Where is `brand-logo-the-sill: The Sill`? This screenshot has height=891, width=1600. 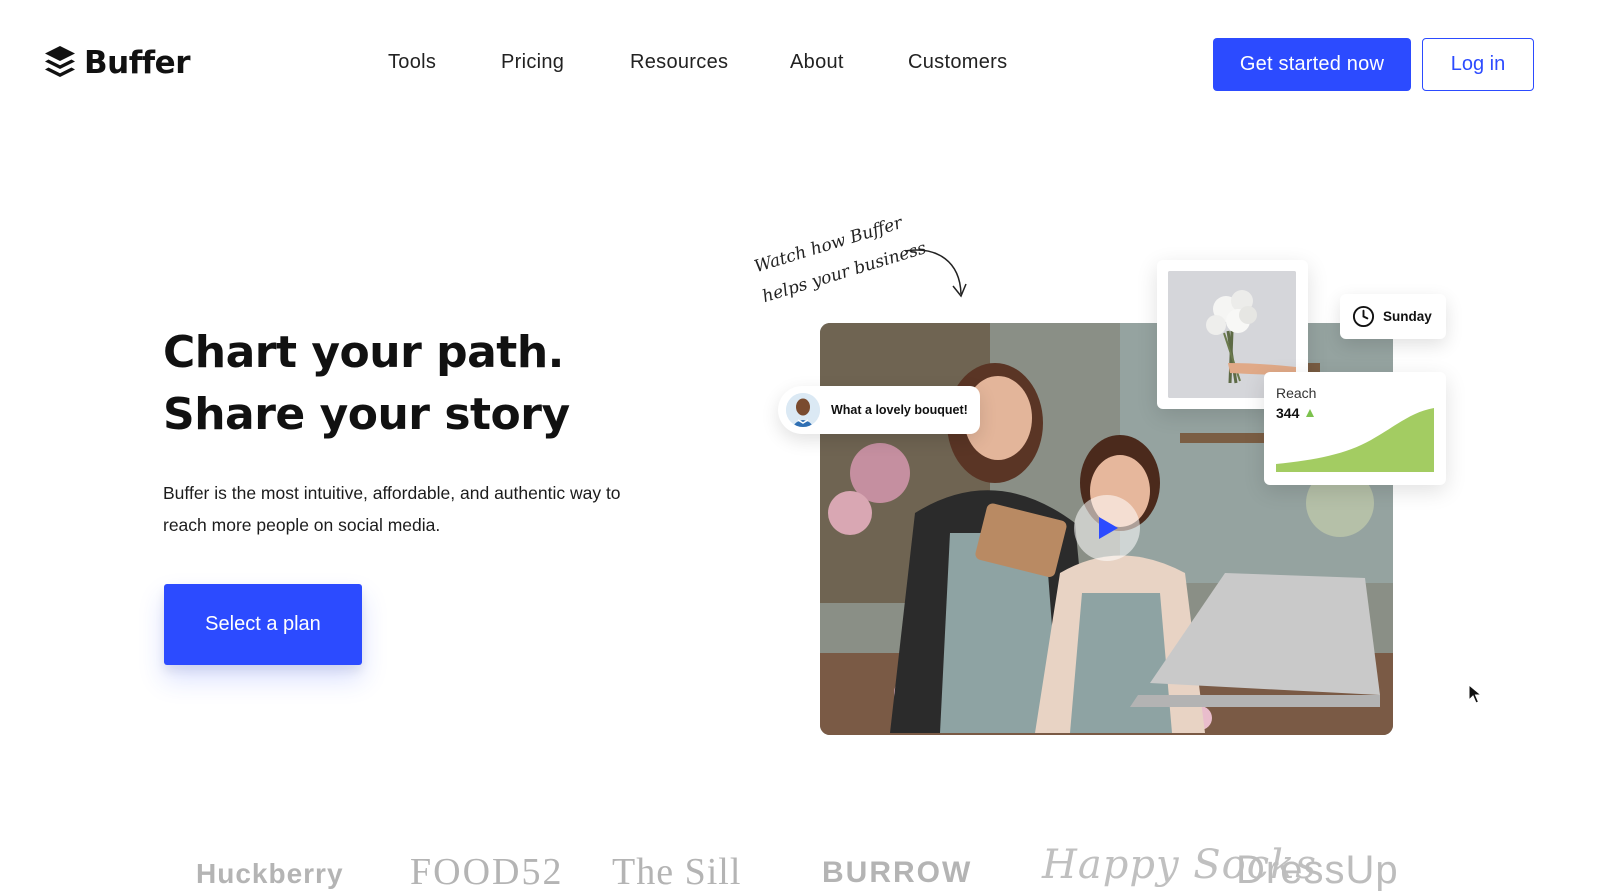
brand-logo-the-sill: The Sill is located at coordinates (677, 871).